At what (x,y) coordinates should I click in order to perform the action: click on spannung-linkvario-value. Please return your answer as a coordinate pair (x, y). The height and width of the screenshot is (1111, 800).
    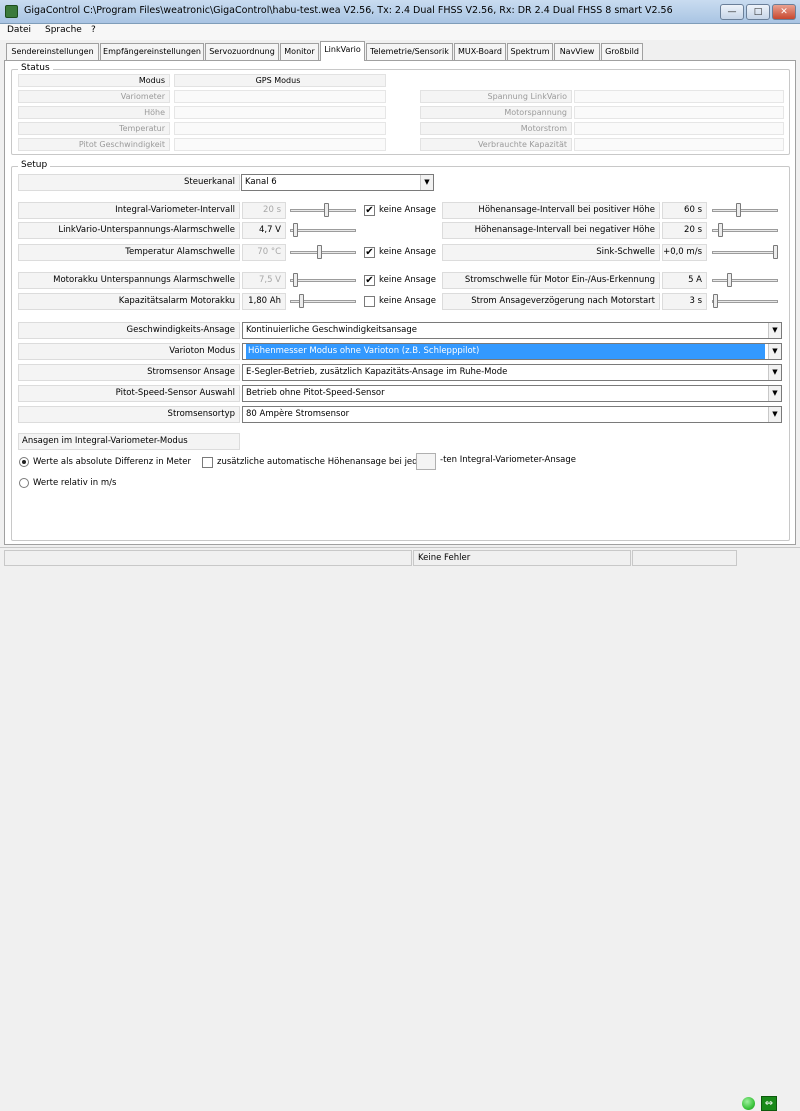
    Looking at the image, I should click on (679, 96).